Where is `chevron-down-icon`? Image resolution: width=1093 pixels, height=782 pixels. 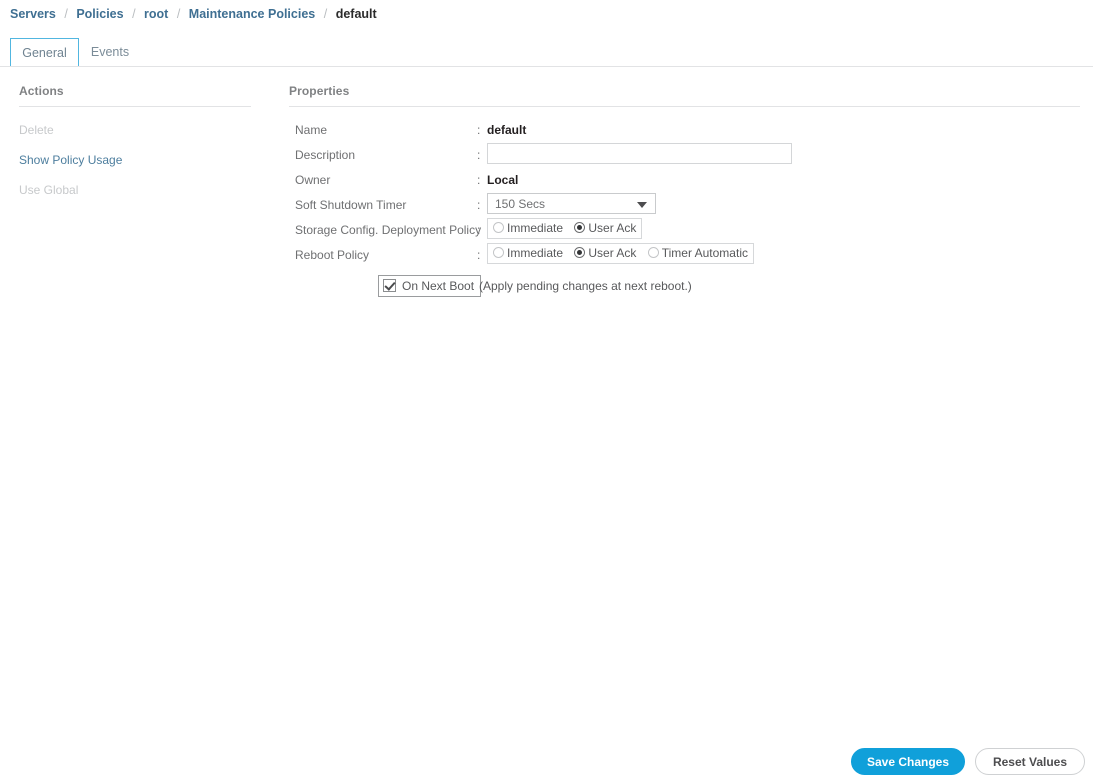 chevron-down-icon is located at coordinates (642, 205).